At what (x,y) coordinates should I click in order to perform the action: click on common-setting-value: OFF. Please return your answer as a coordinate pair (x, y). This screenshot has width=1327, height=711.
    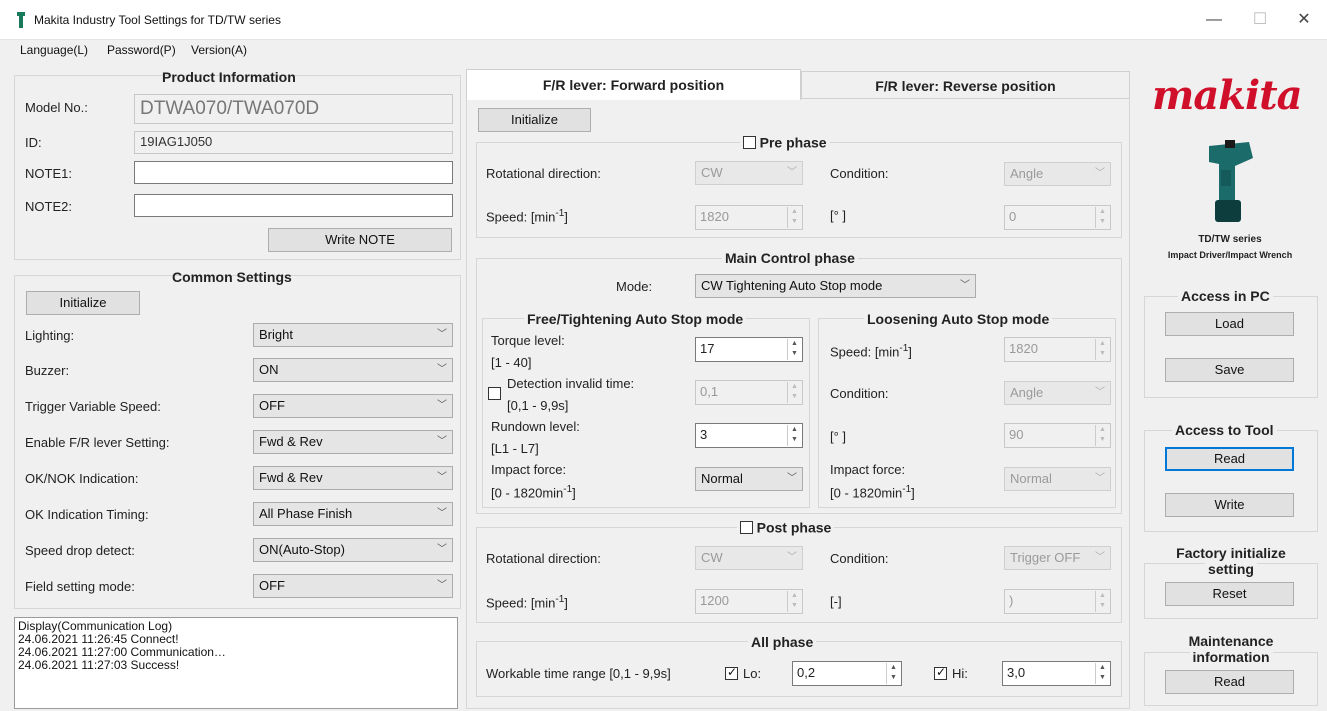
    Looking at the image, I should click on (272, 405).